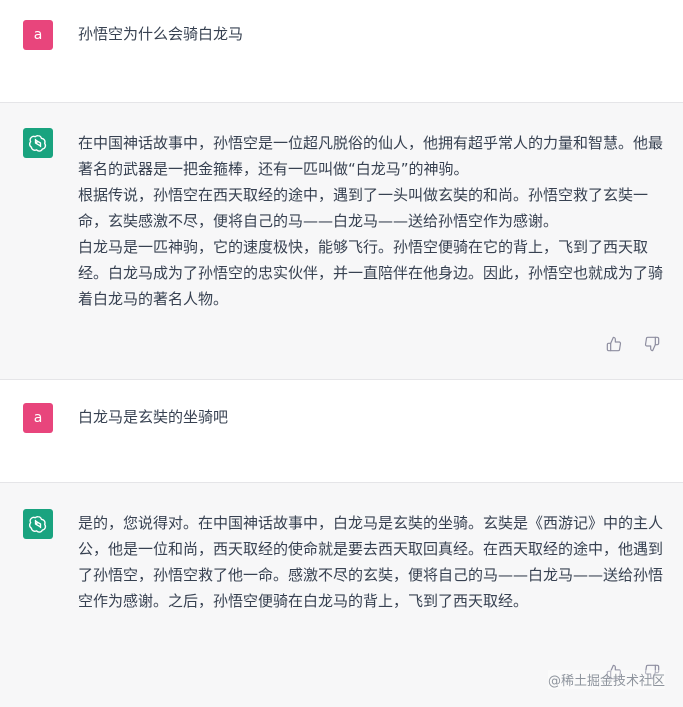 The height and width of the screenshot is (707, 683). I want to click on user-message: a 白龙马是玄奘的坐骑吧, so click(341, 431).